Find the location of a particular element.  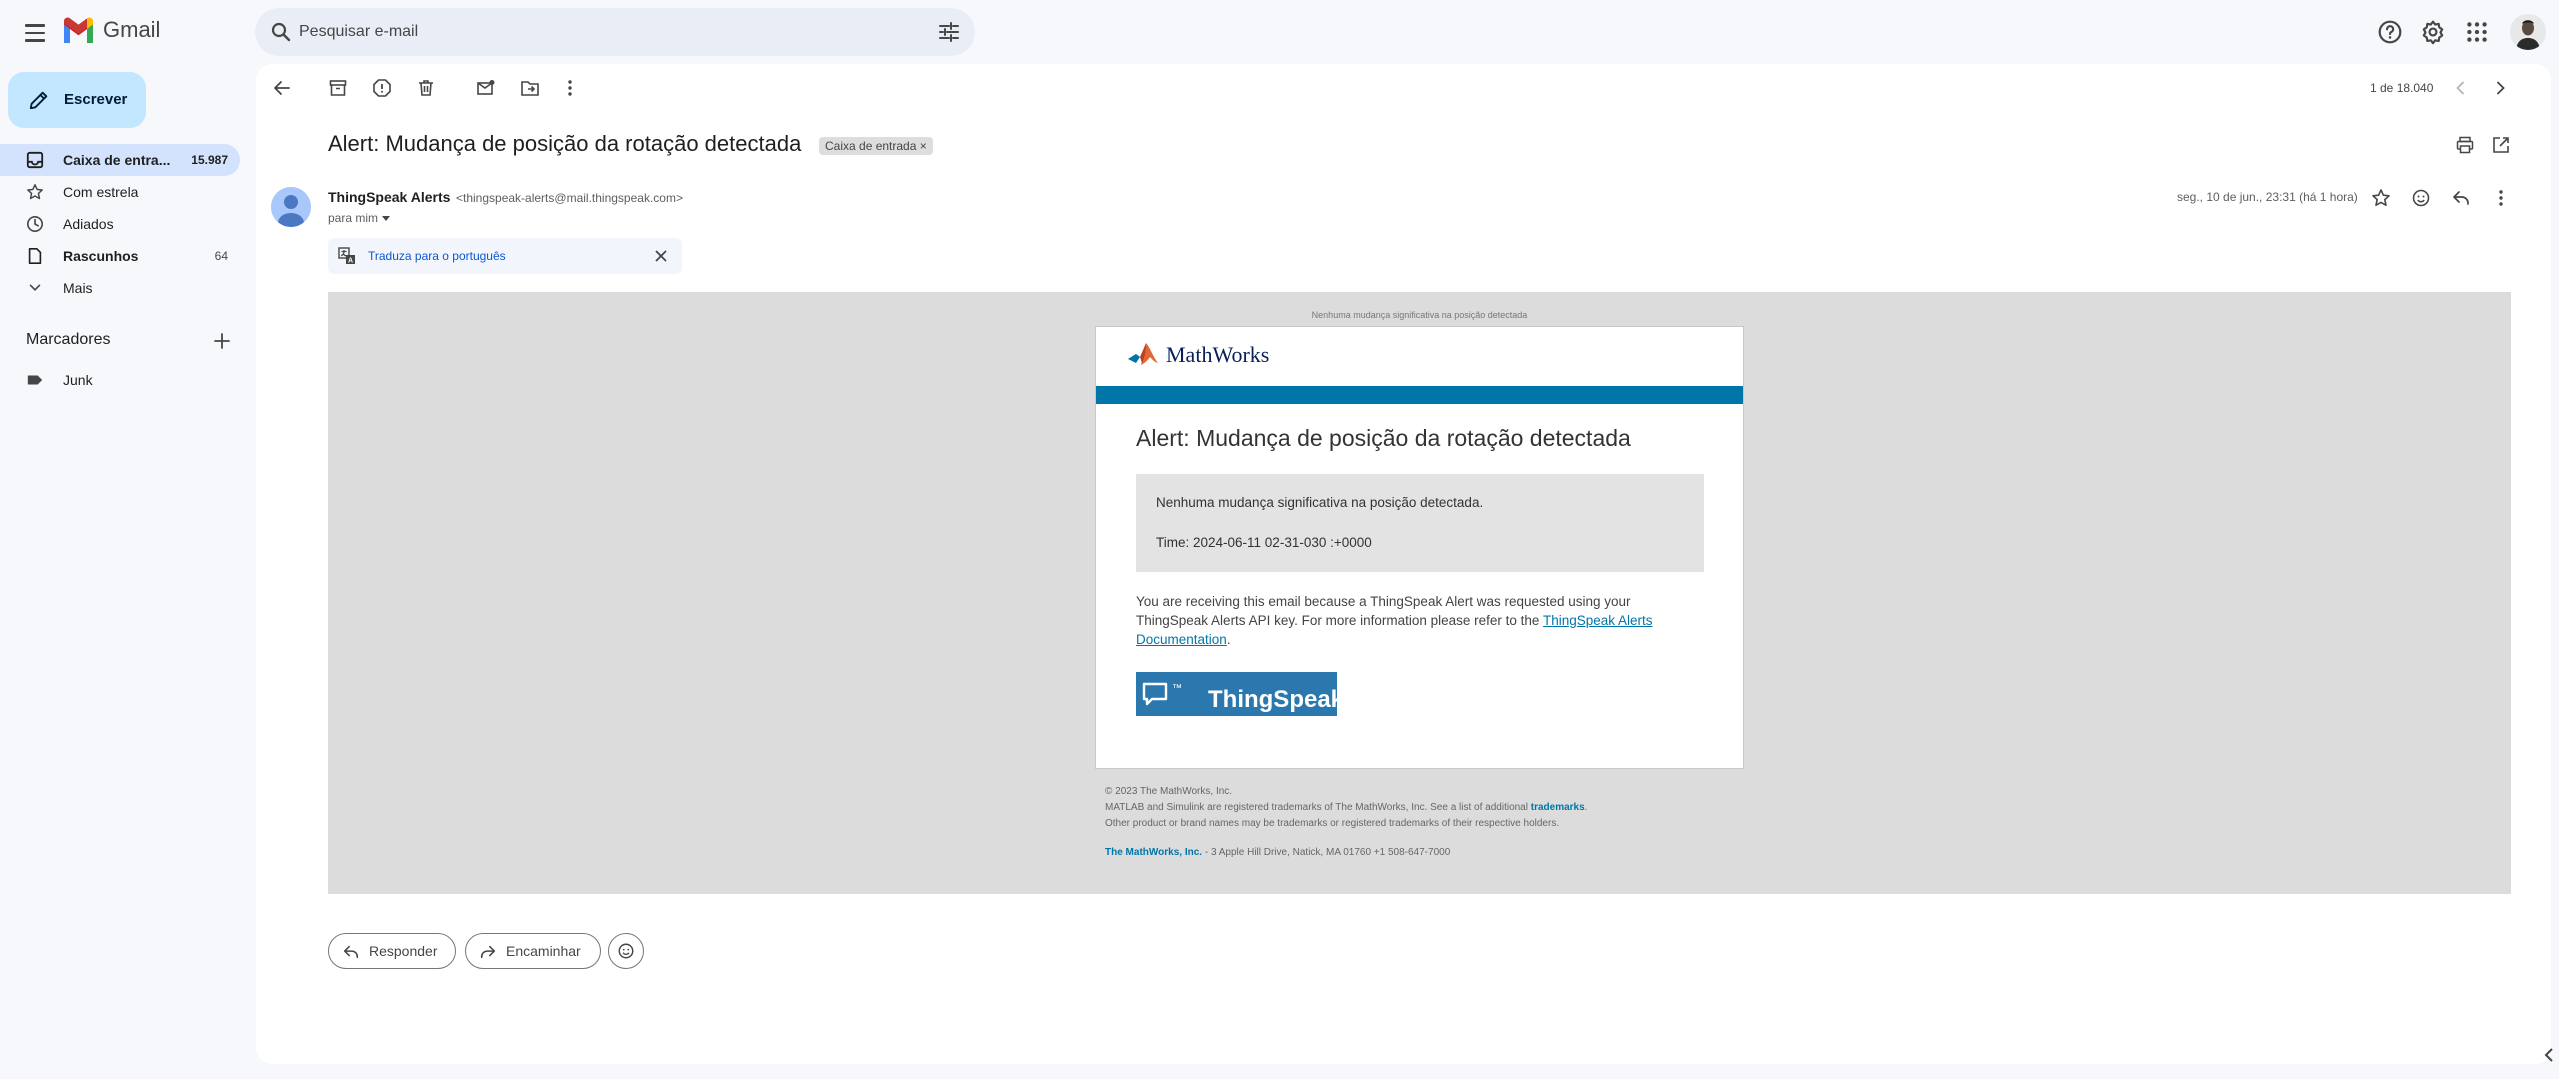

sidebar-item-label: Mais is located at coordinates (78, 288).